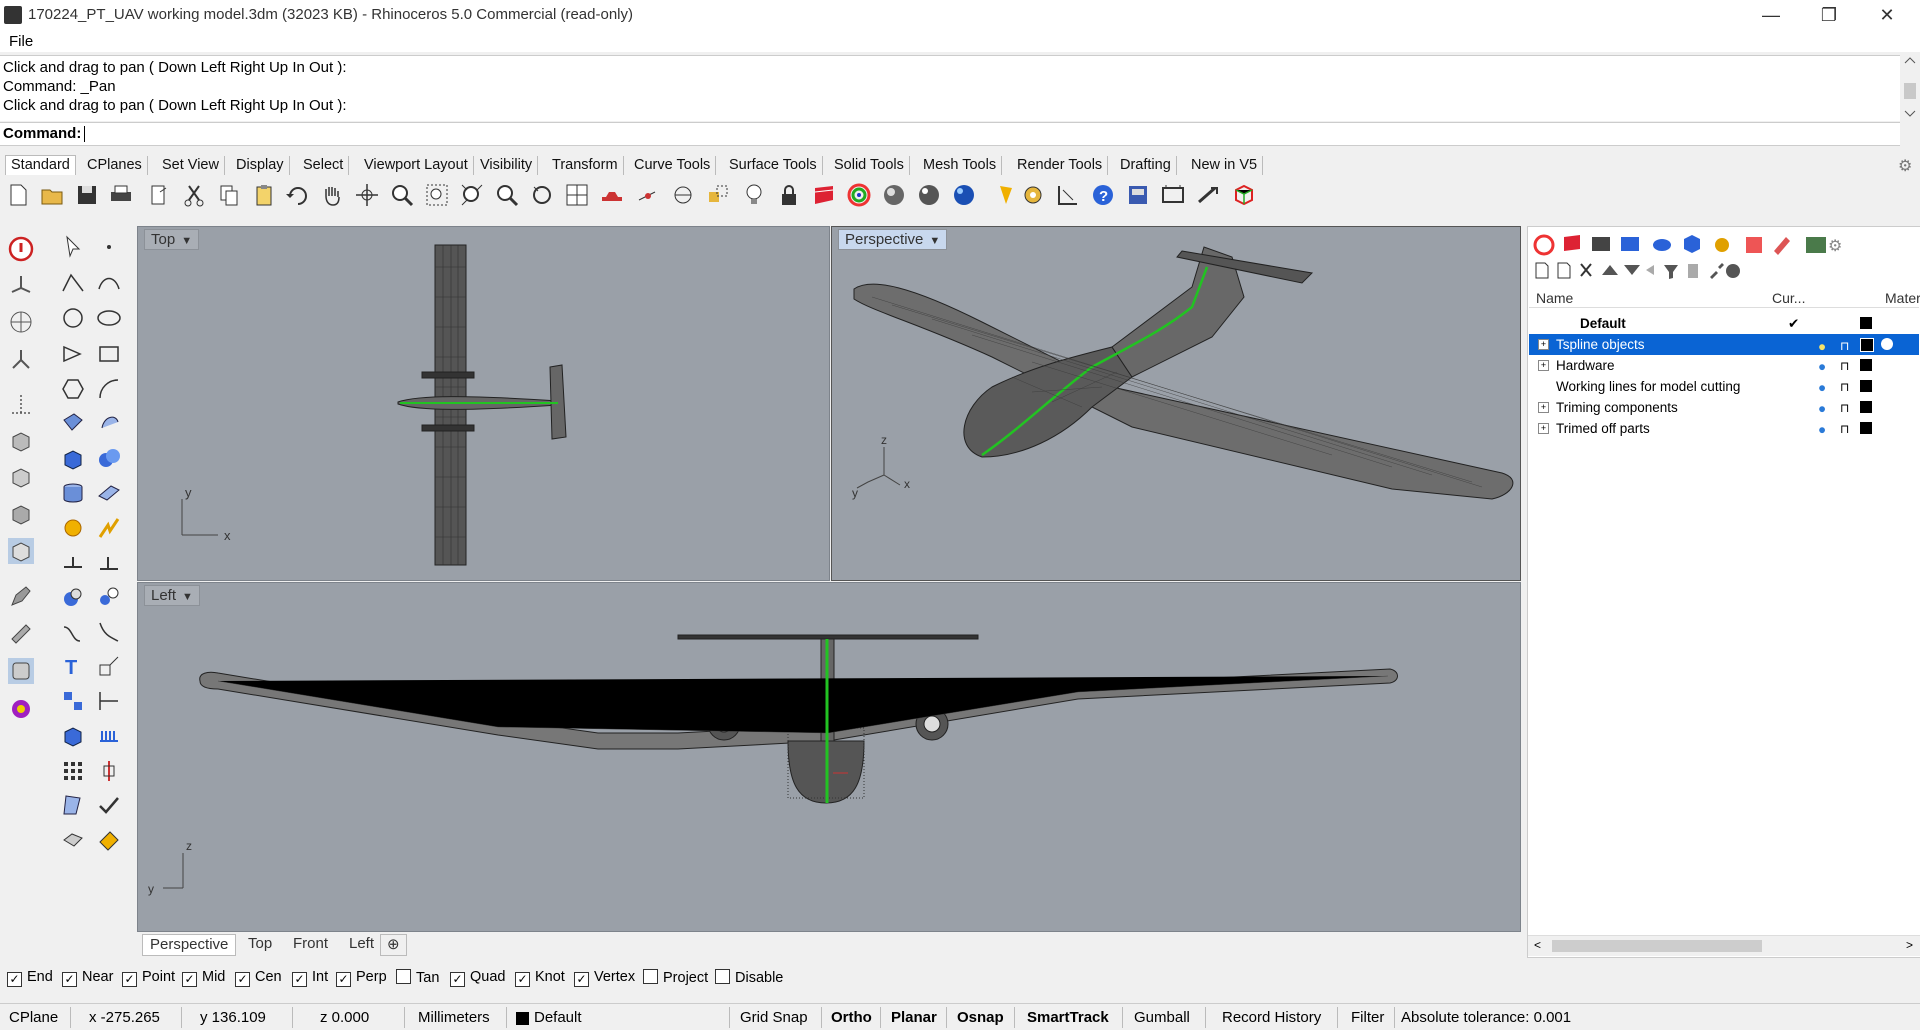 This screenshot has width=1920, height=1030. What do you see at coordinates (402, 195) in the screenshot?
I see `zoom-icon` at bounding box center [402, 195].